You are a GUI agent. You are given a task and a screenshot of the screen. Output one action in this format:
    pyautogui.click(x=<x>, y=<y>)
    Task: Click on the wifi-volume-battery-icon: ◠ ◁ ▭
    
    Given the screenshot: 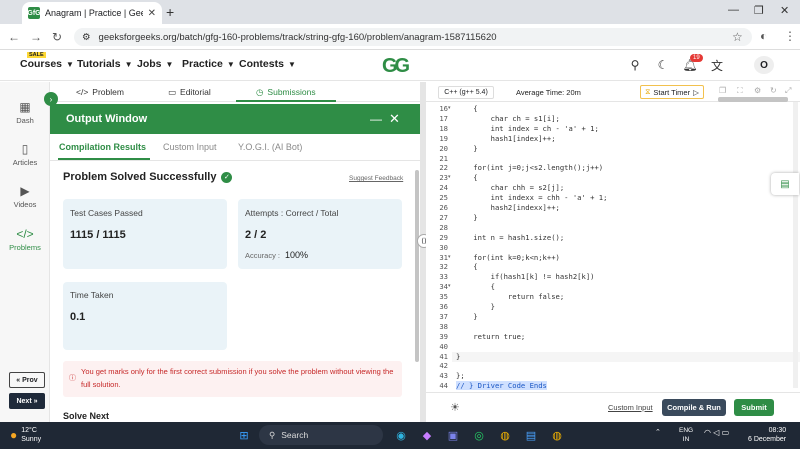 What is the action you would take?
    pyautogui.click(x=716, y=432)
    